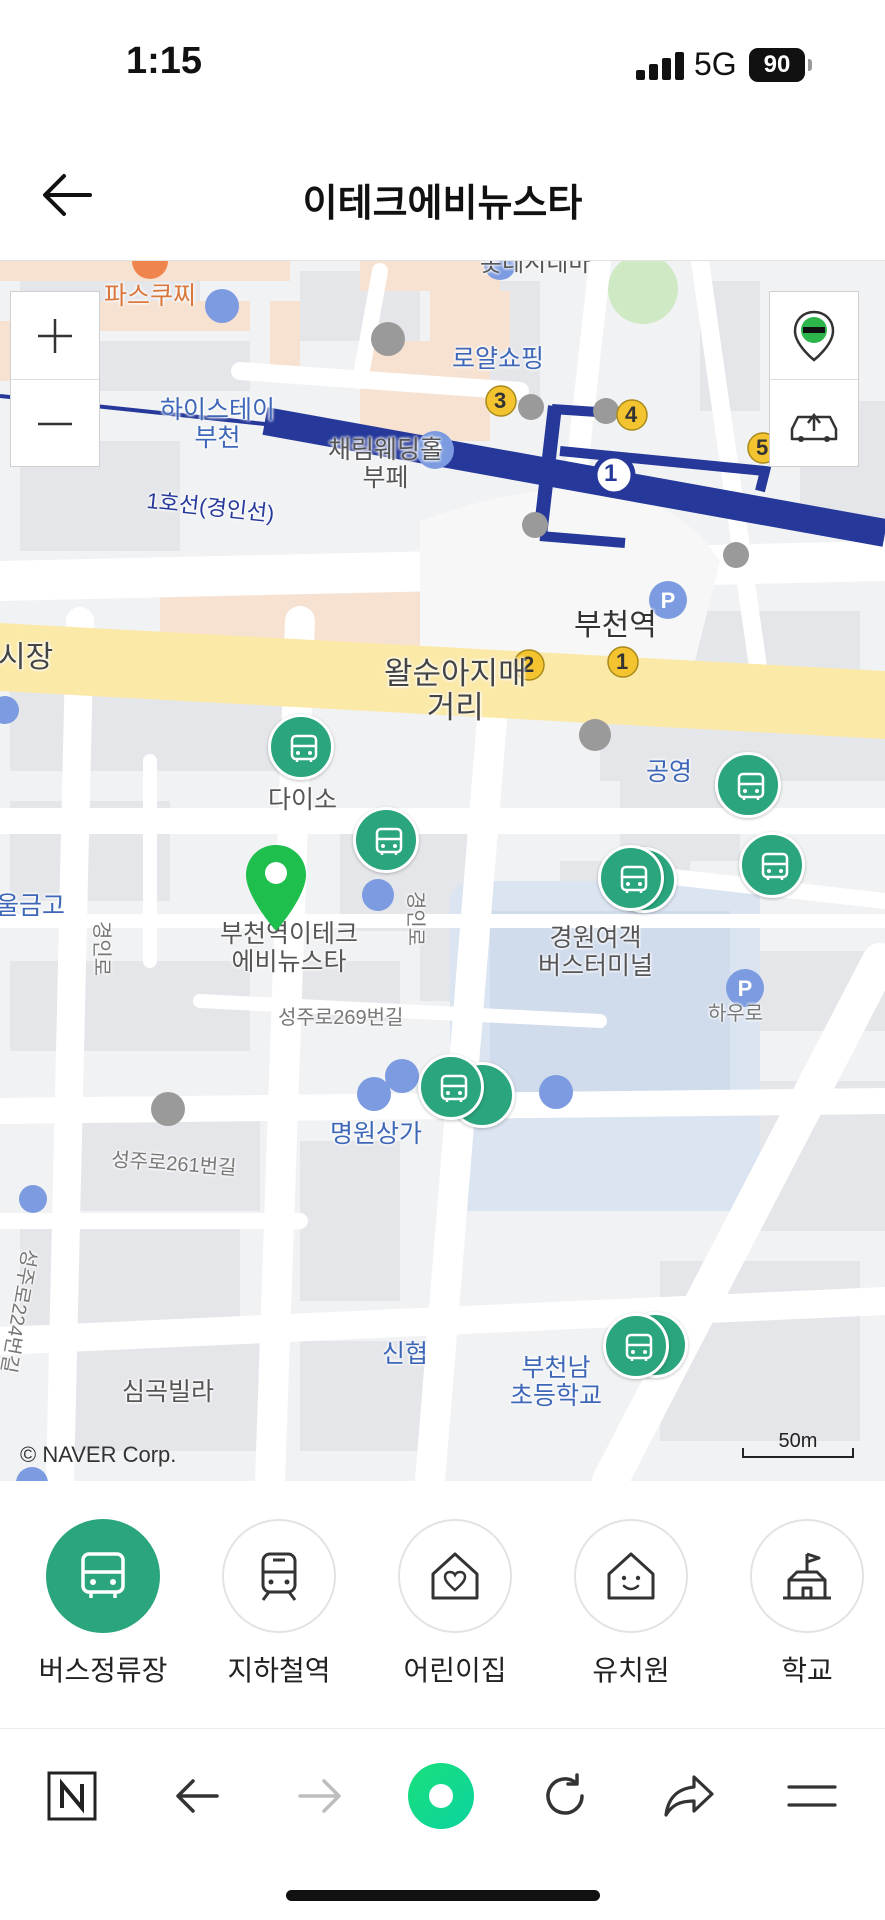  I want to click on station-label: 부천역, so click(615, 625).